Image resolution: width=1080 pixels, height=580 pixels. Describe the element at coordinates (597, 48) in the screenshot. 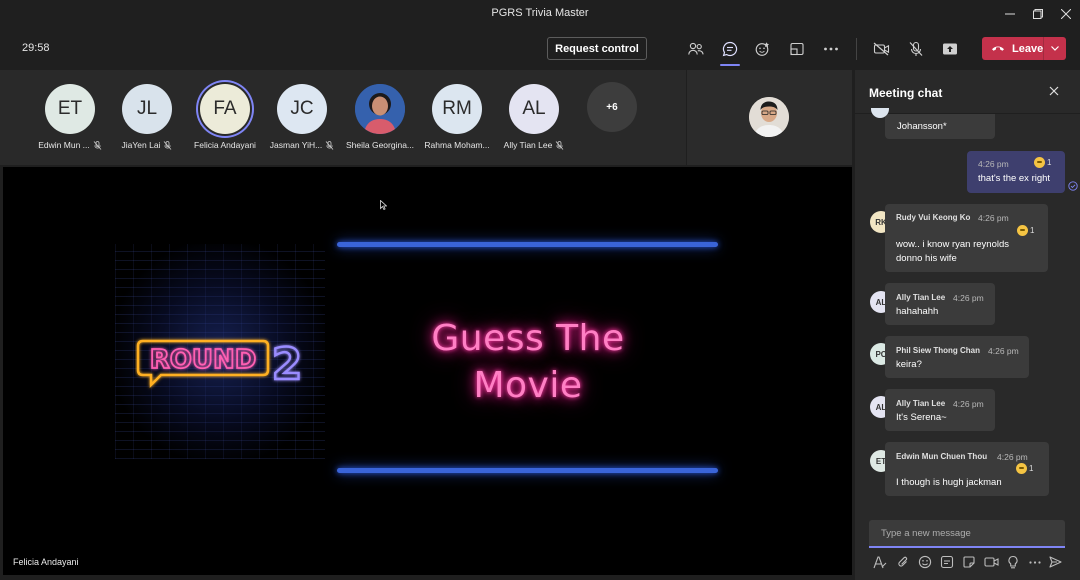

I see `request-control-button: Request control` at that location.